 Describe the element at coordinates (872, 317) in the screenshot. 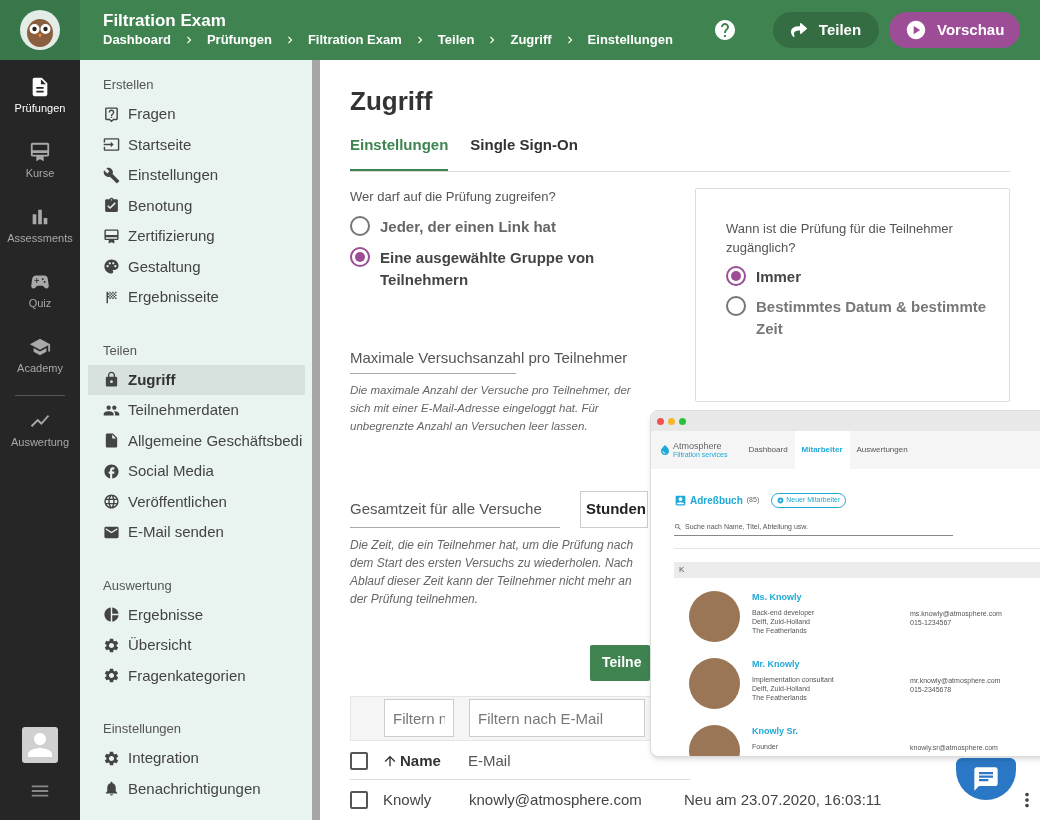

I see `radio-label: Bestimmtes Datum & bestimmte Zeit` at that location.